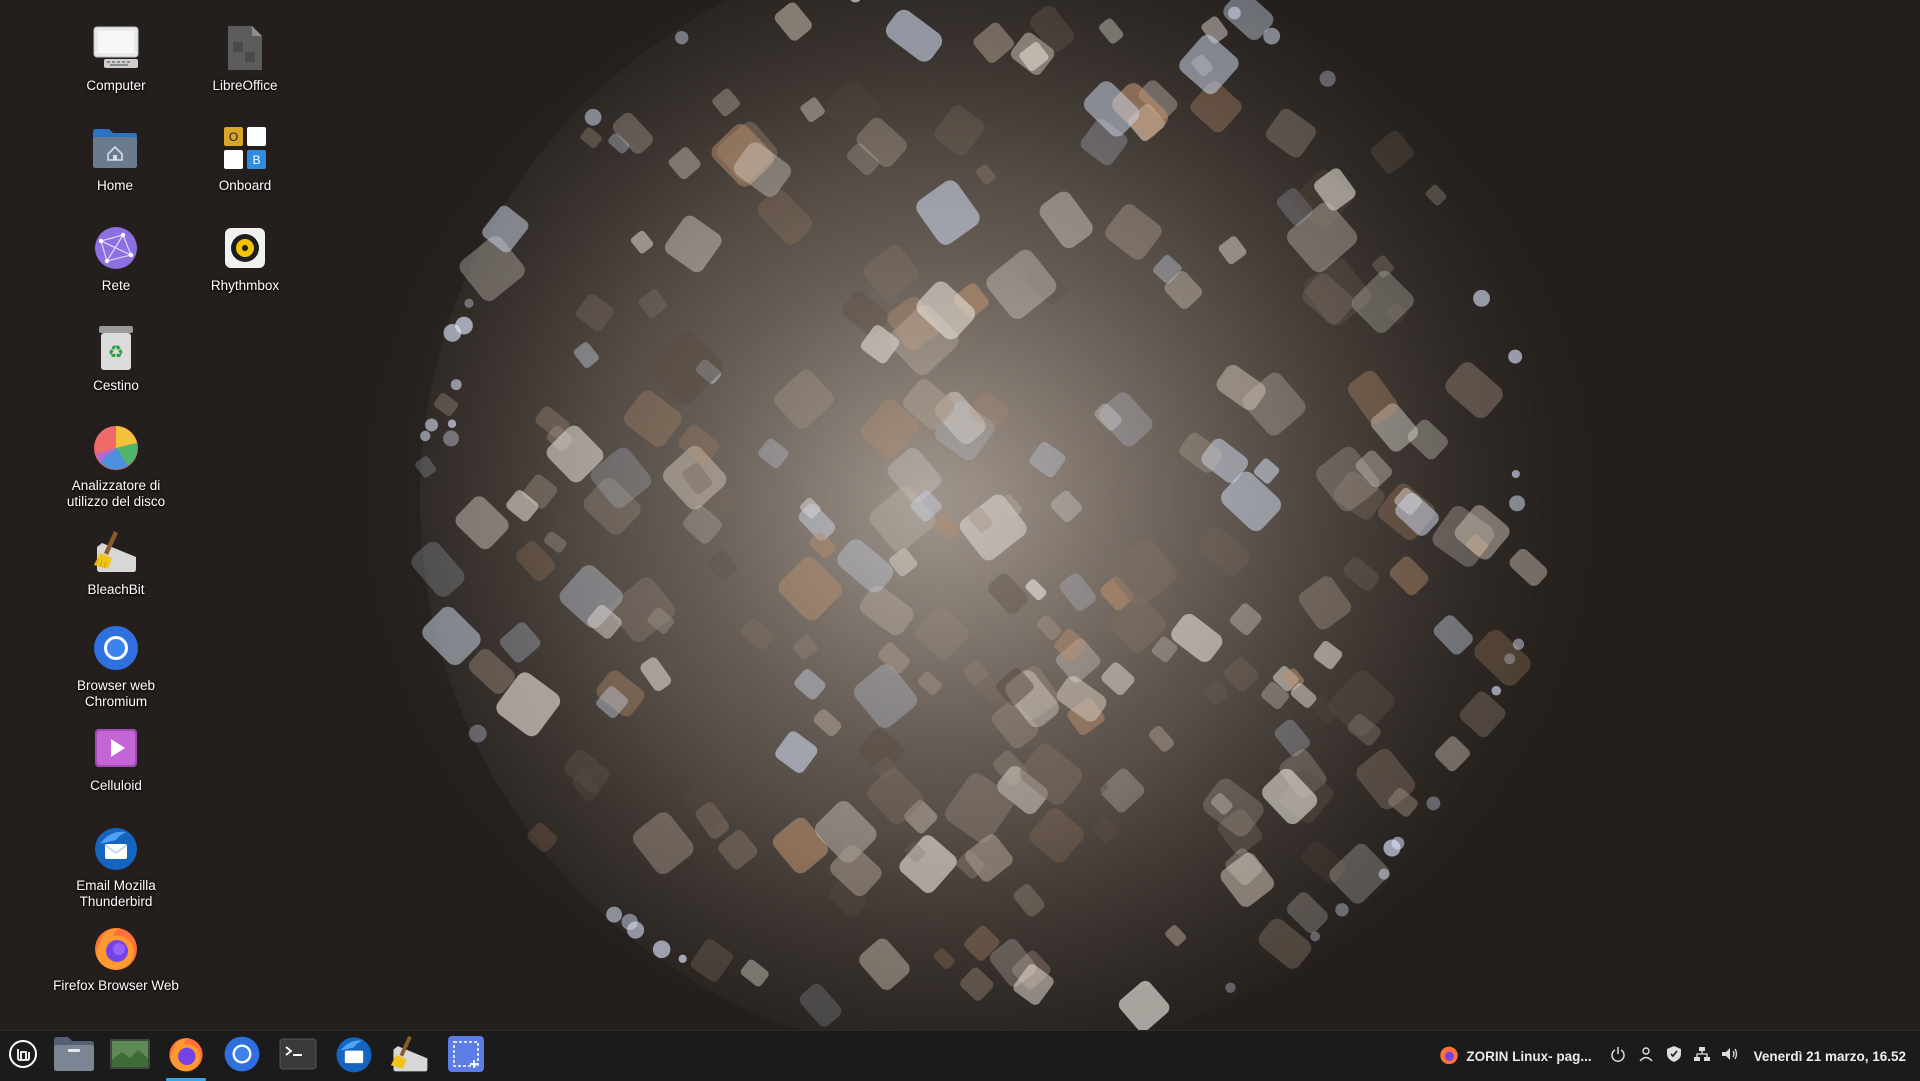 This screenshot has width=1920, height=1081. I want to click on tray-user, so click(1646, 1056).